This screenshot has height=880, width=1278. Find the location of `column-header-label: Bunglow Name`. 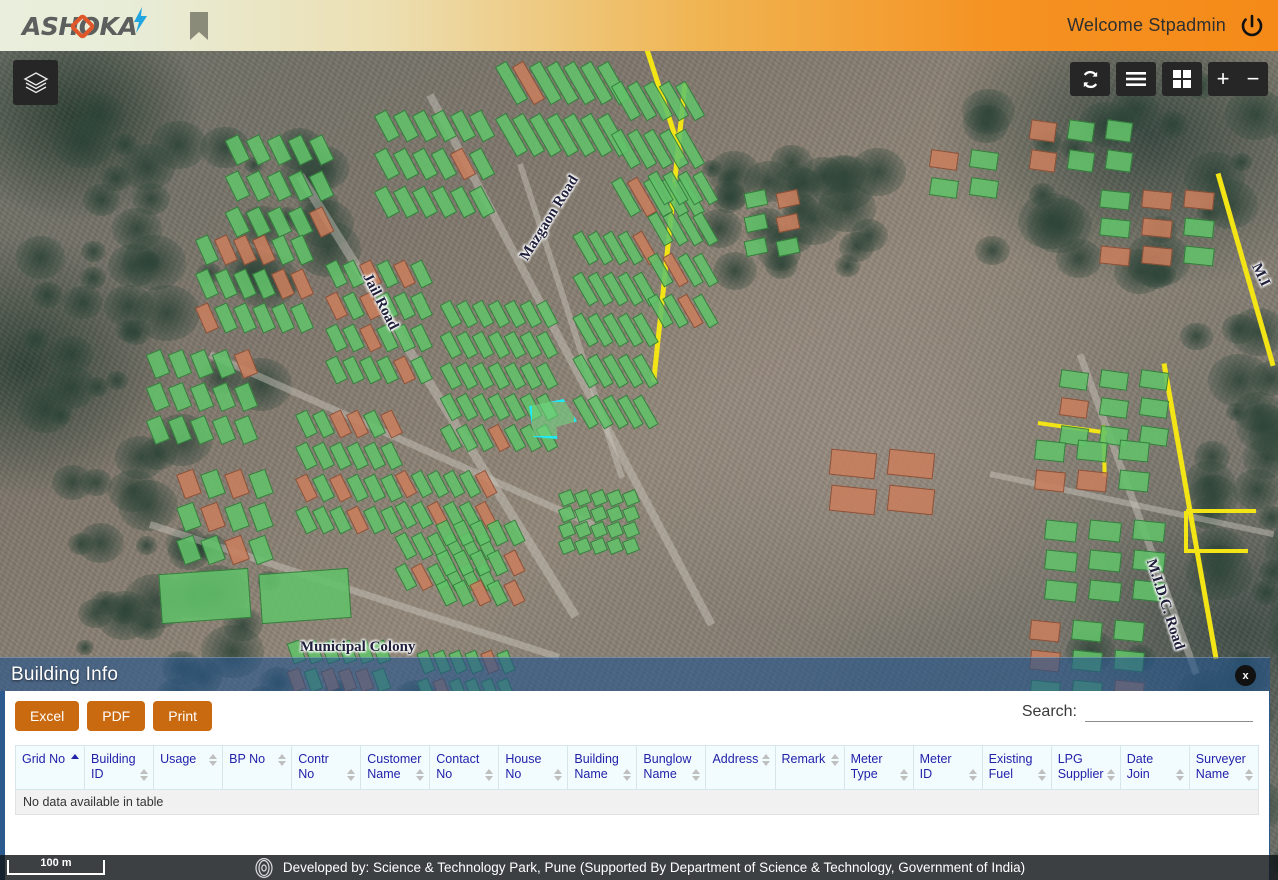

column-header-label: Bunglow Name is located at coordinates (672, 767).